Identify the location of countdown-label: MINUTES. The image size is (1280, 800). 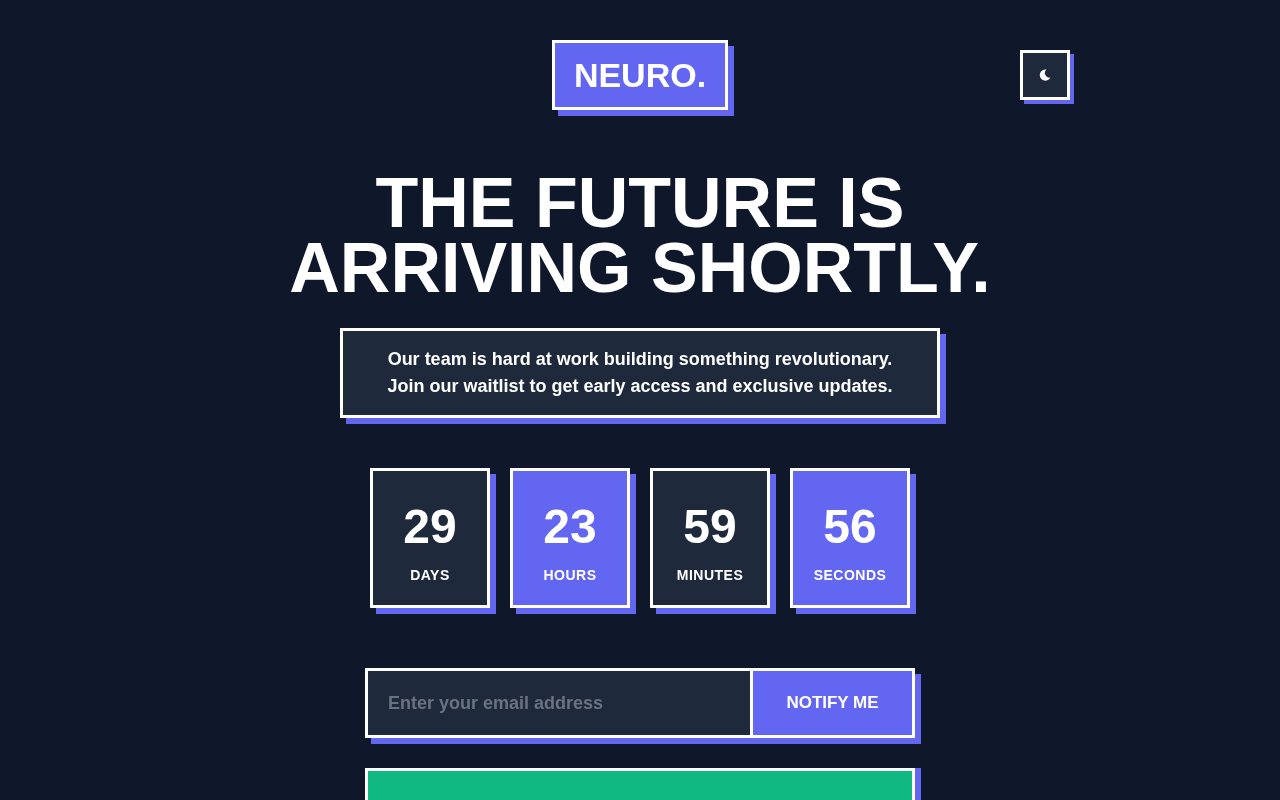
(710, 574).